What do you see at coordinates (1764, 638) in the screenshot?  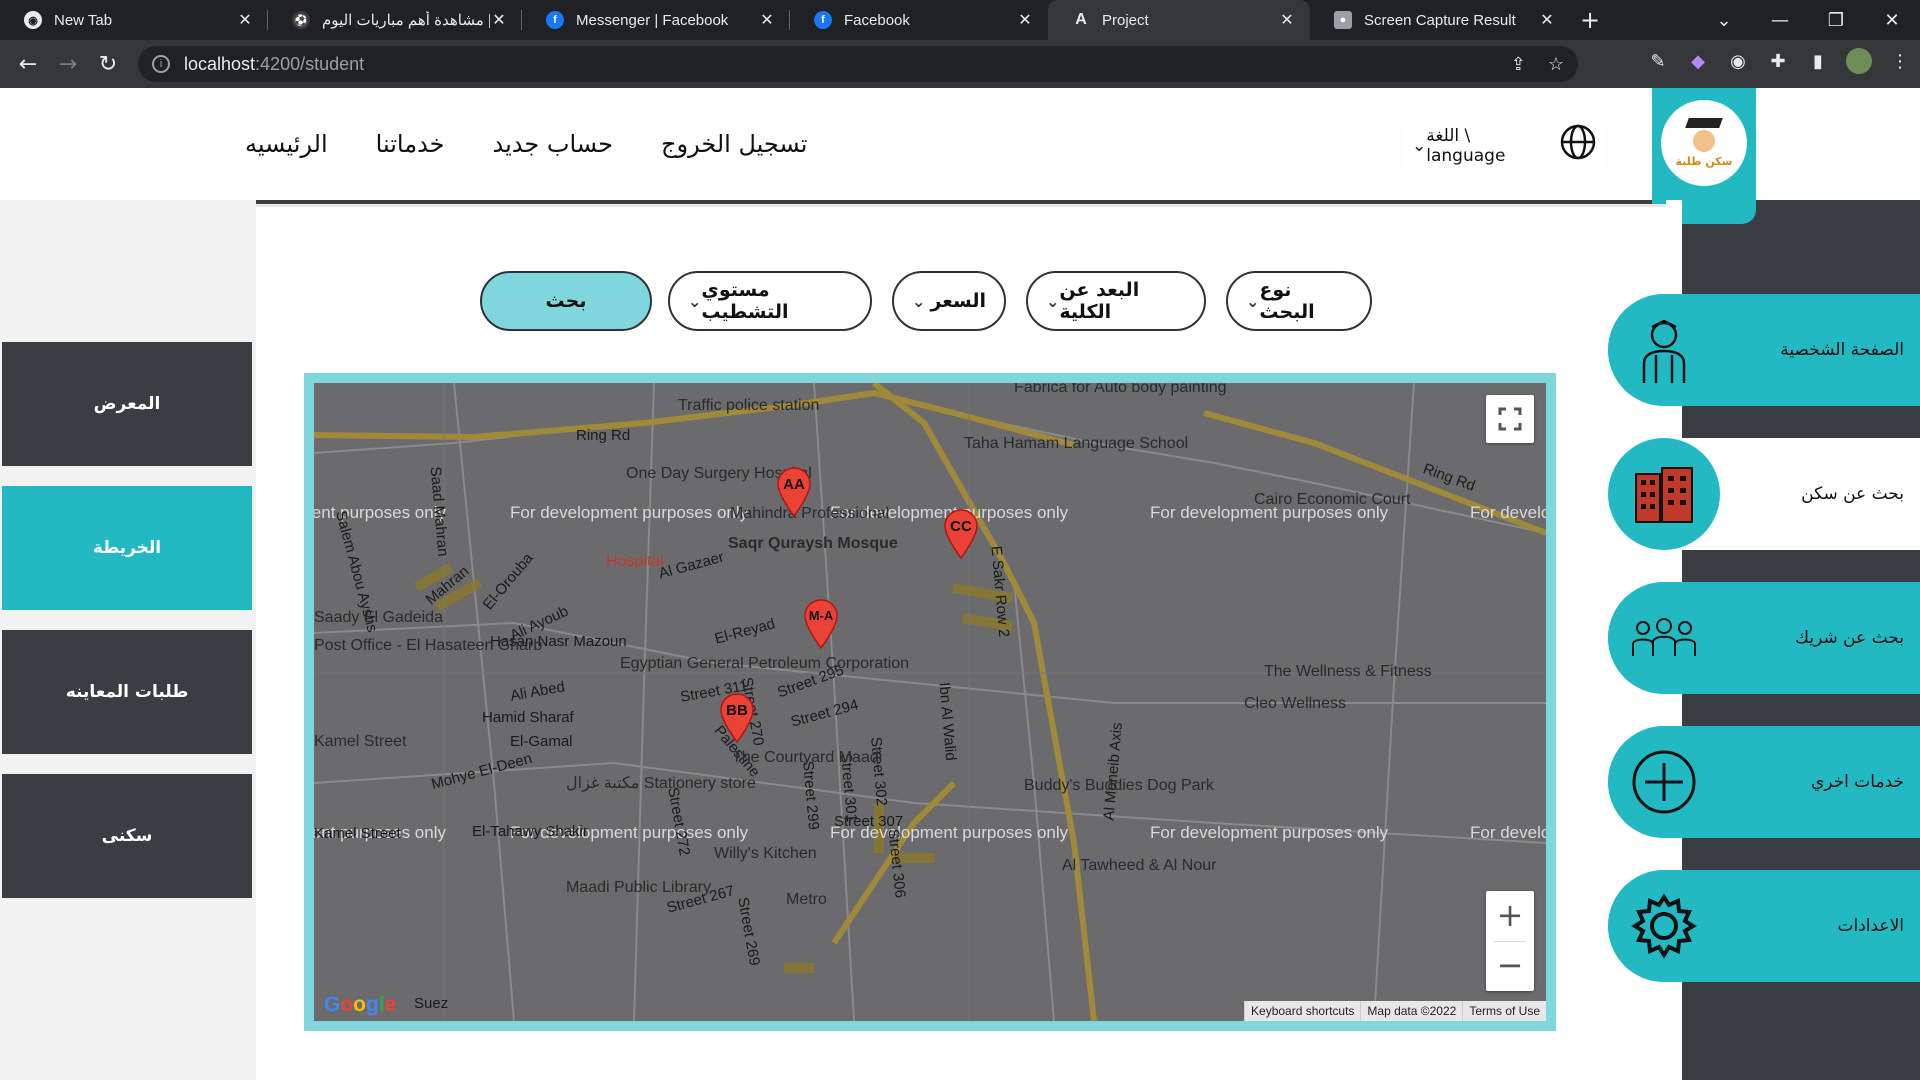 I see `right-item-find-partner: بحث عن شريك` at bounding box center [1764, 638].